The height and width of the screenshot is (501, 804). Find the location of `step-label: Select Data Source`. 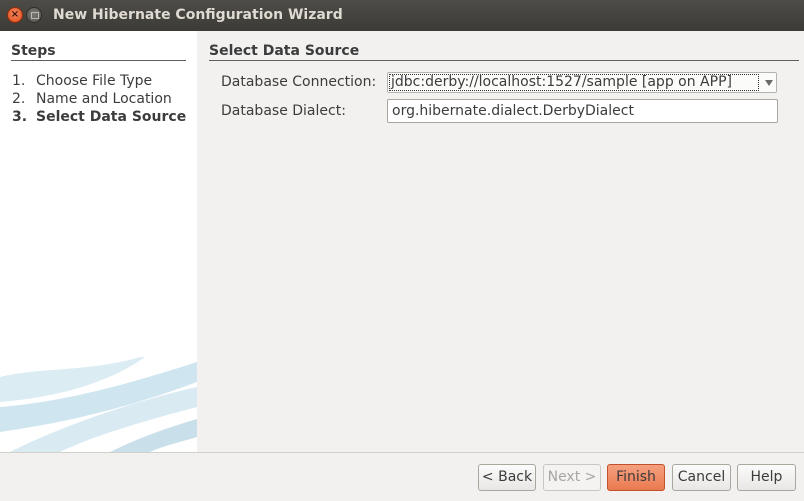

step-label: Select Data Source is located at coordinates (111, 117).